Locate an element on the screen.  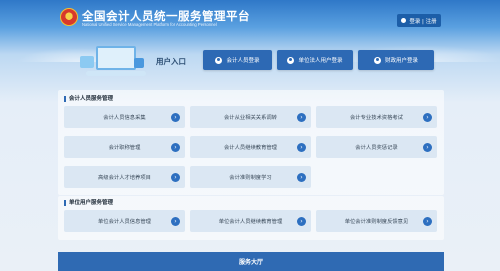
login-register-button: 登录 | 注册 is located at coordinates (419, 20).